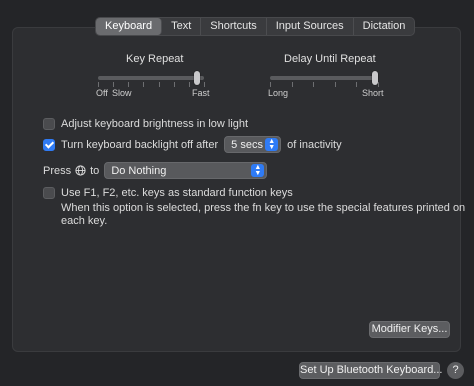  What do you see at coordinates (49, 193) in the screenshot?
I see `function-keys-checkbox` at bounding box center [49, 193].